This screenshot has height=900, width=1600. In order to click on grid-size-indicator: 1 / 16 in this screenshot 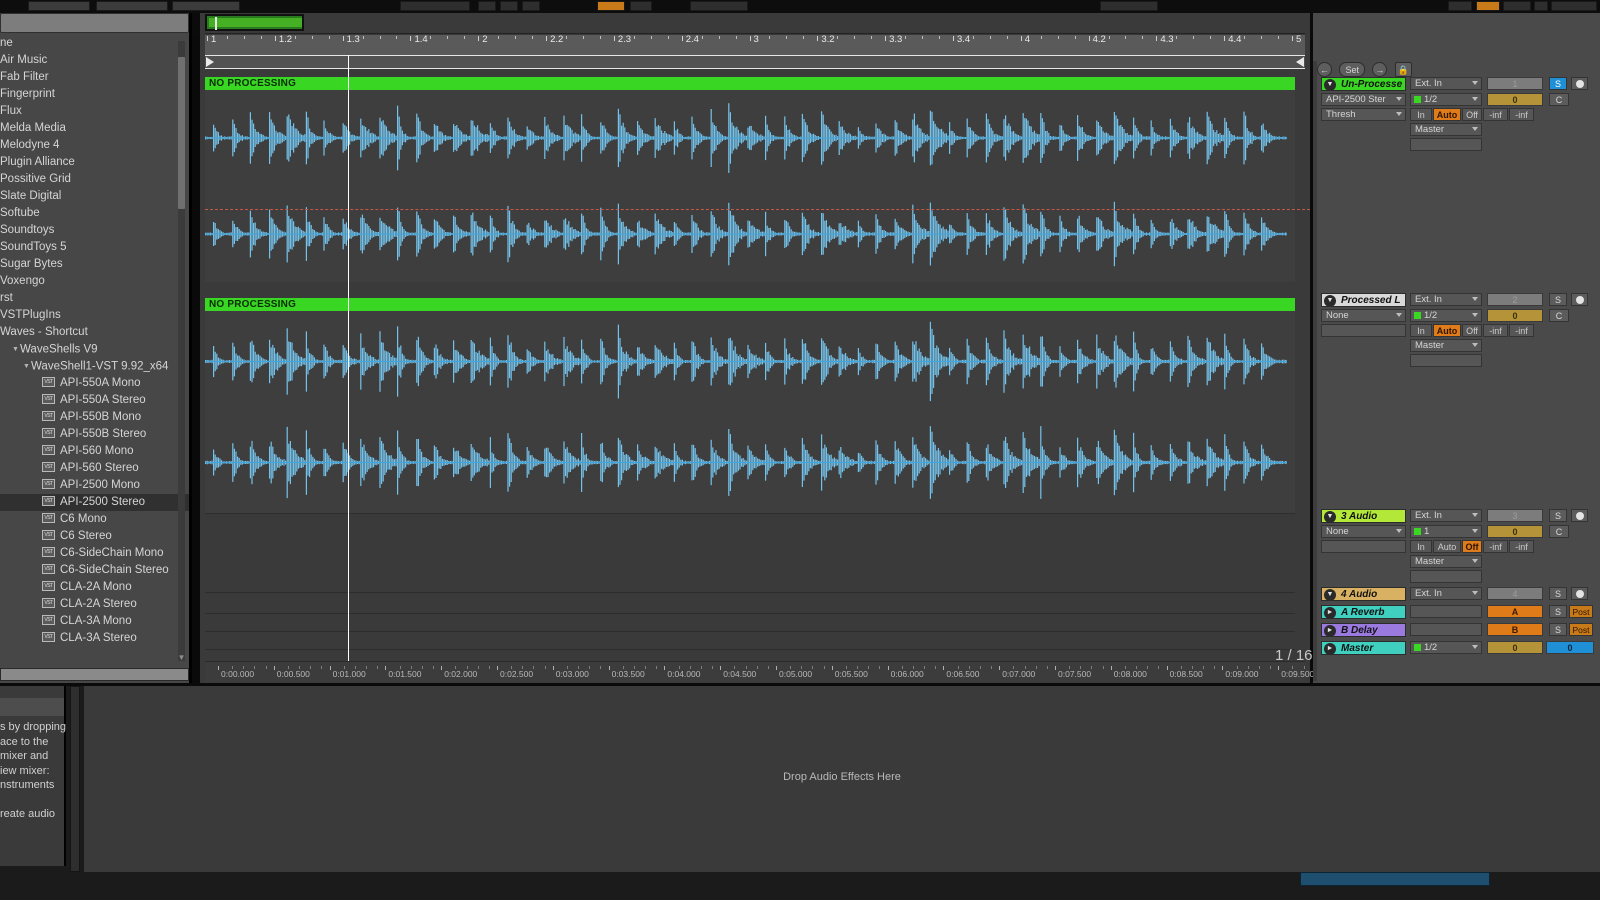, I will do `click(1294, 655)`.